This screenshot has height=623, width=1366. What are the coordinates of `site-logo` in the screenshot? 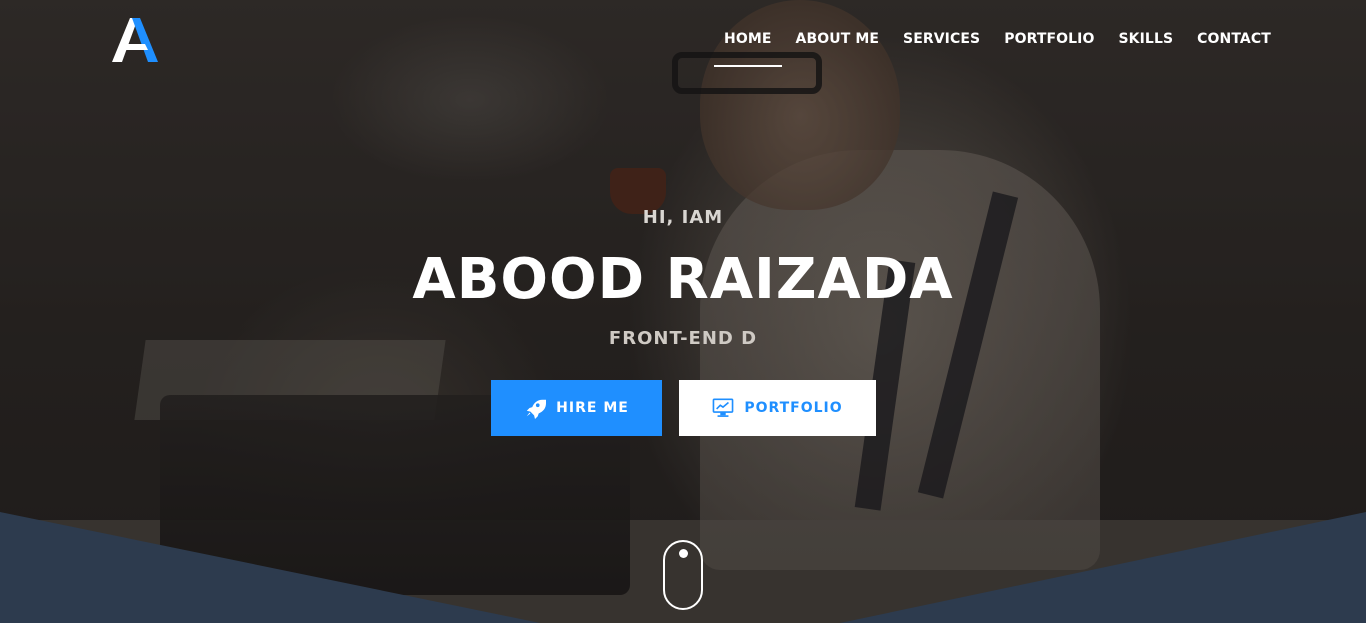 It's located at (134, 40).